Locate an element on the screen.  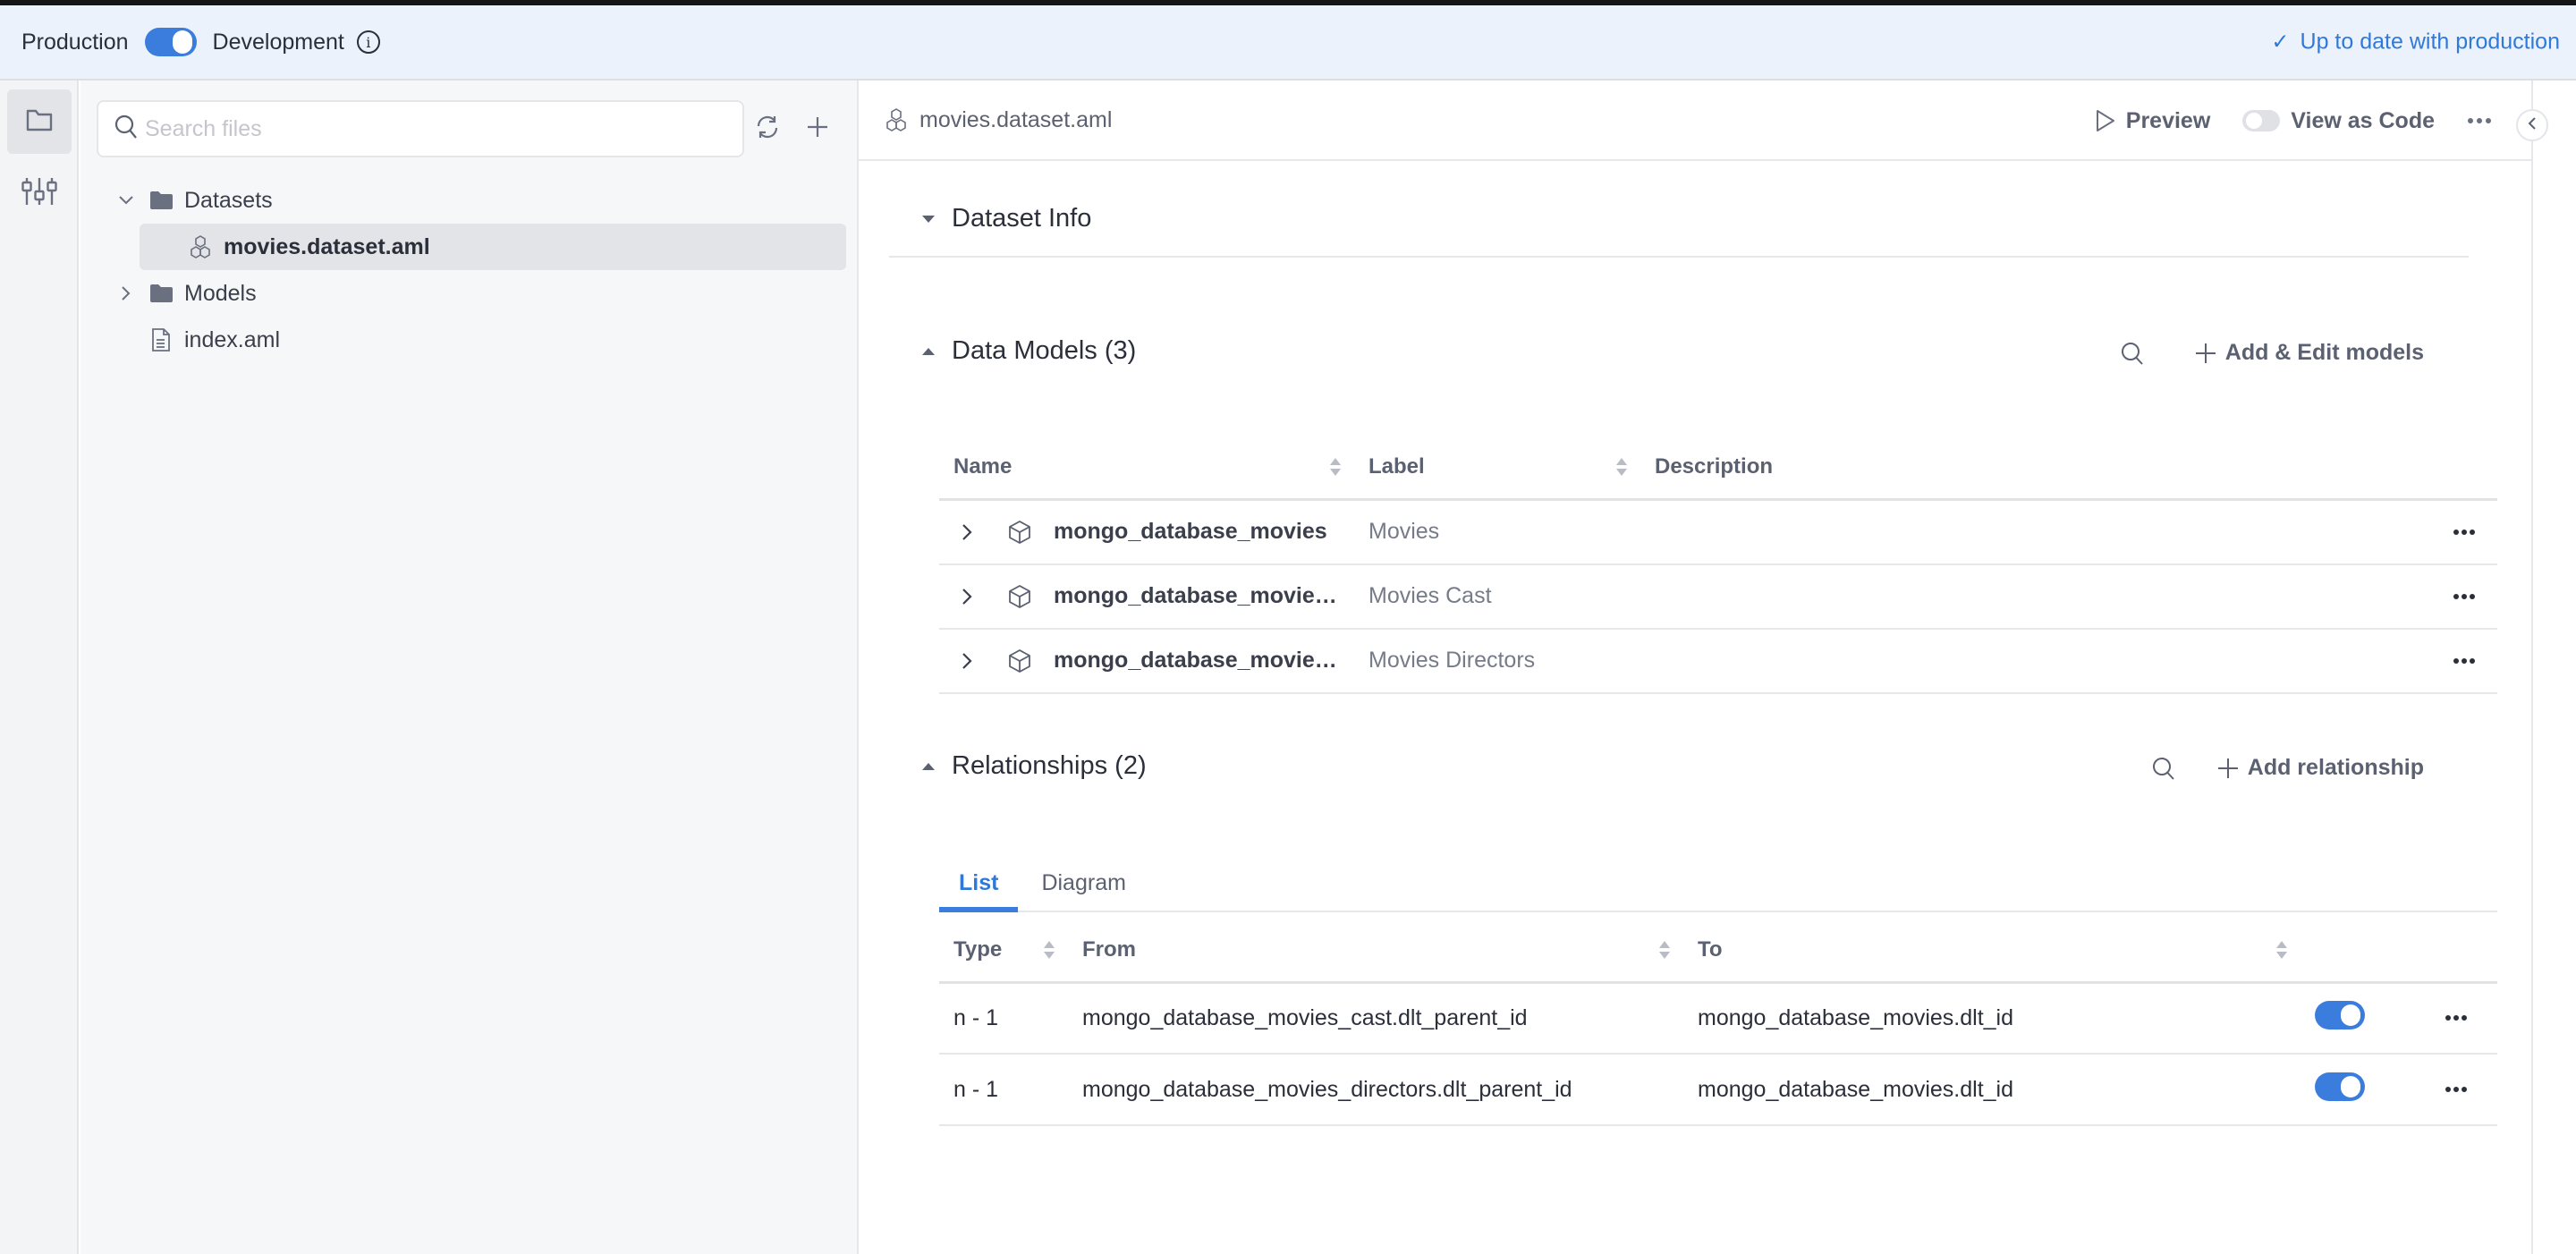
editor-more-button is located at coordinates (2479, 121).